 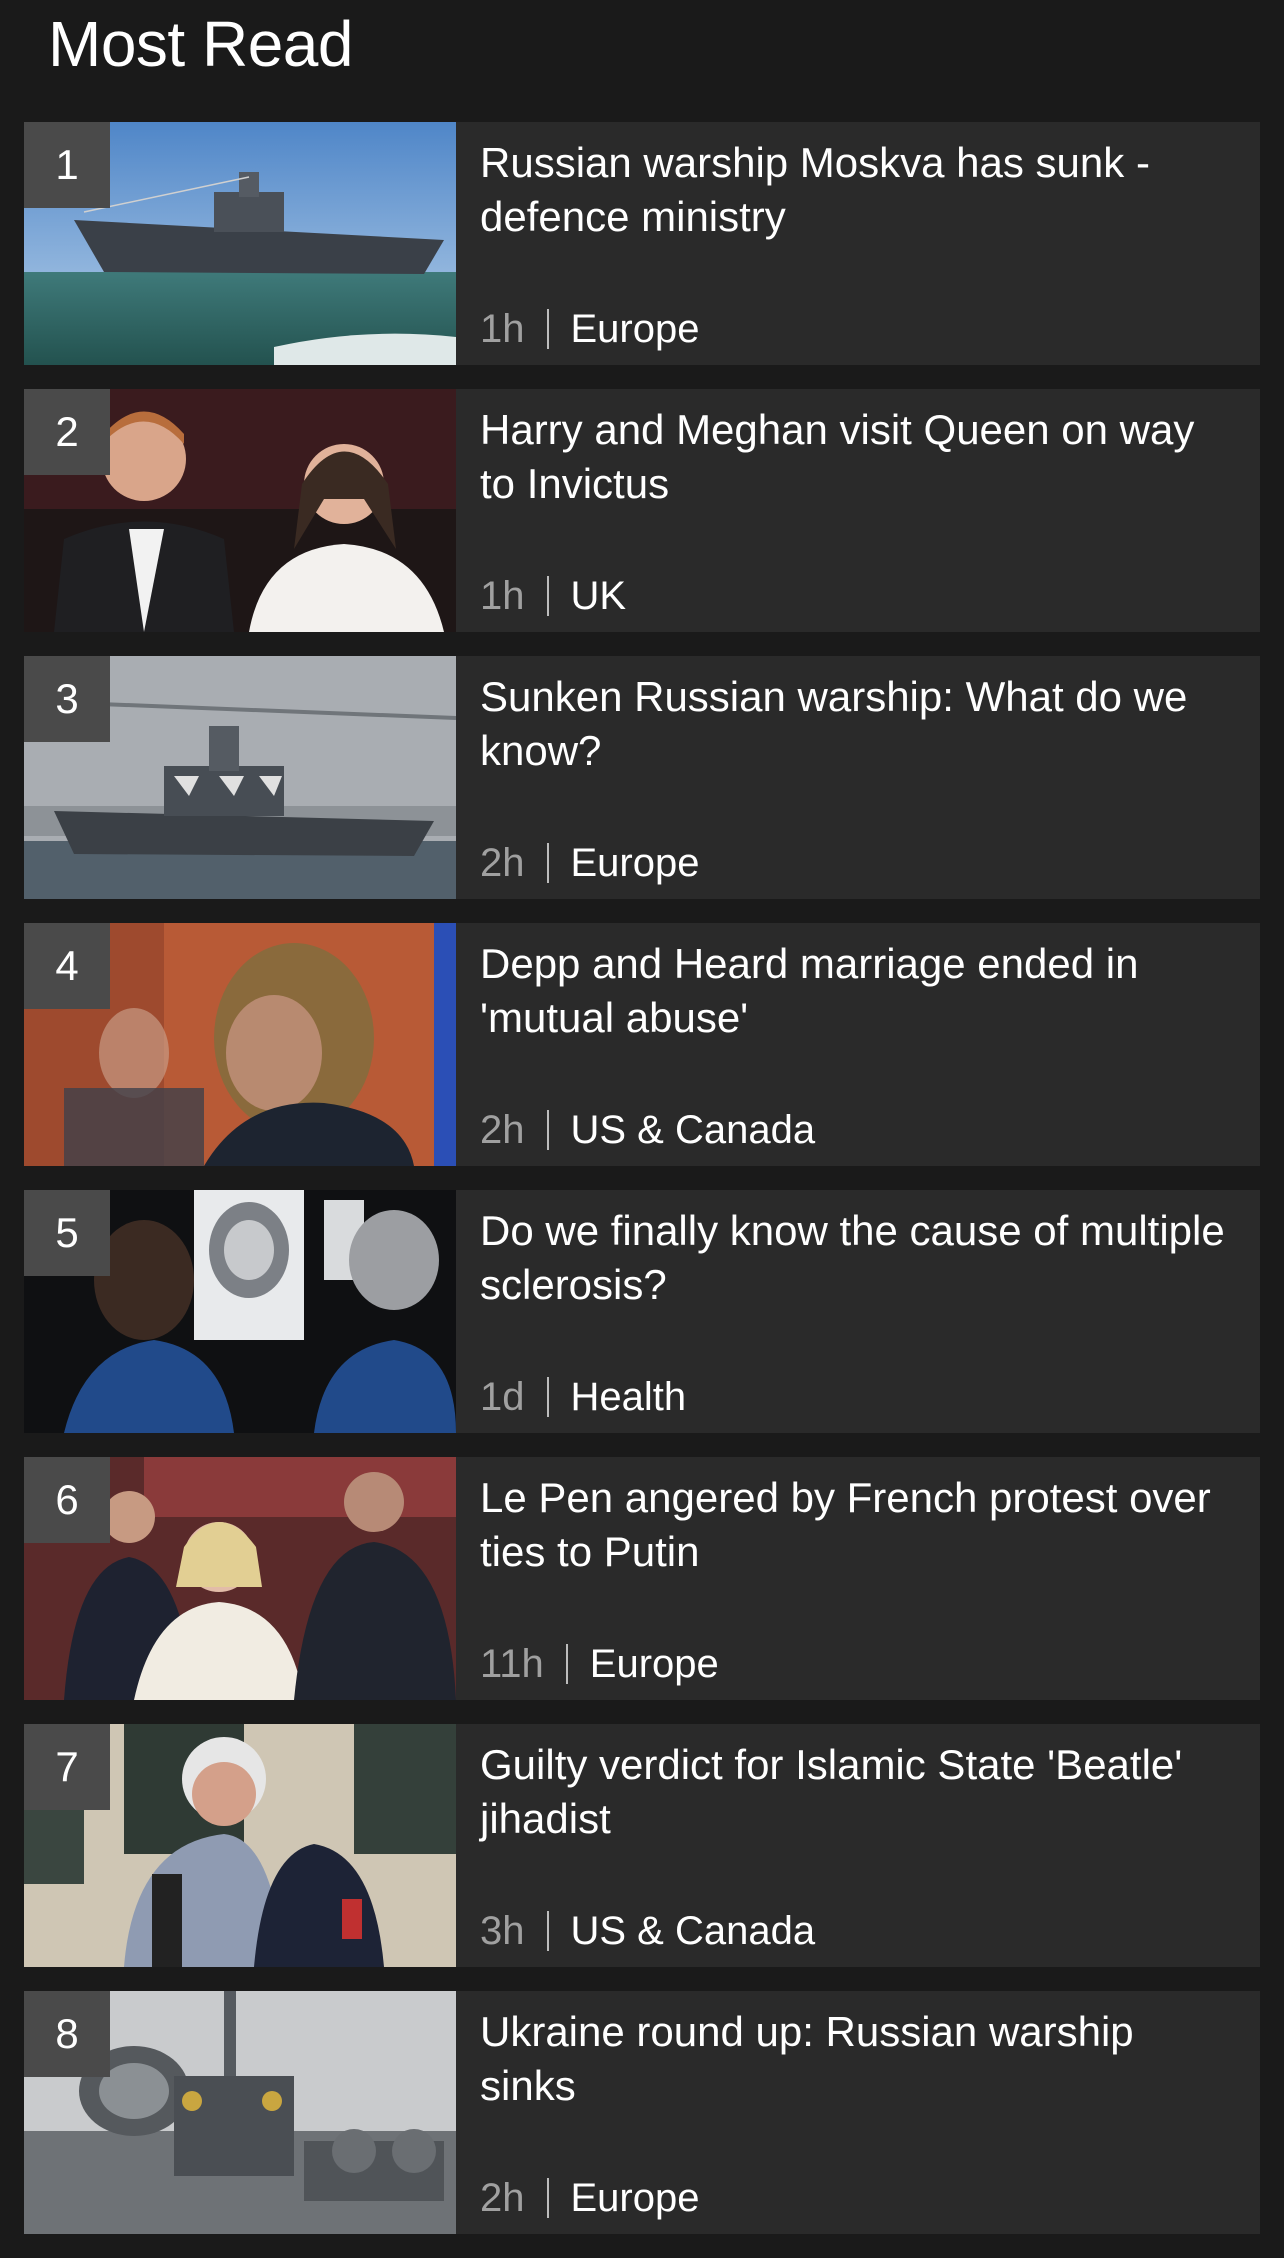 What do you see at coordinates (860, 2059) in the screenshot?
I see `headline-link: Ukraine round up: Russian warship sinks` at bounding box center [860, 2059].